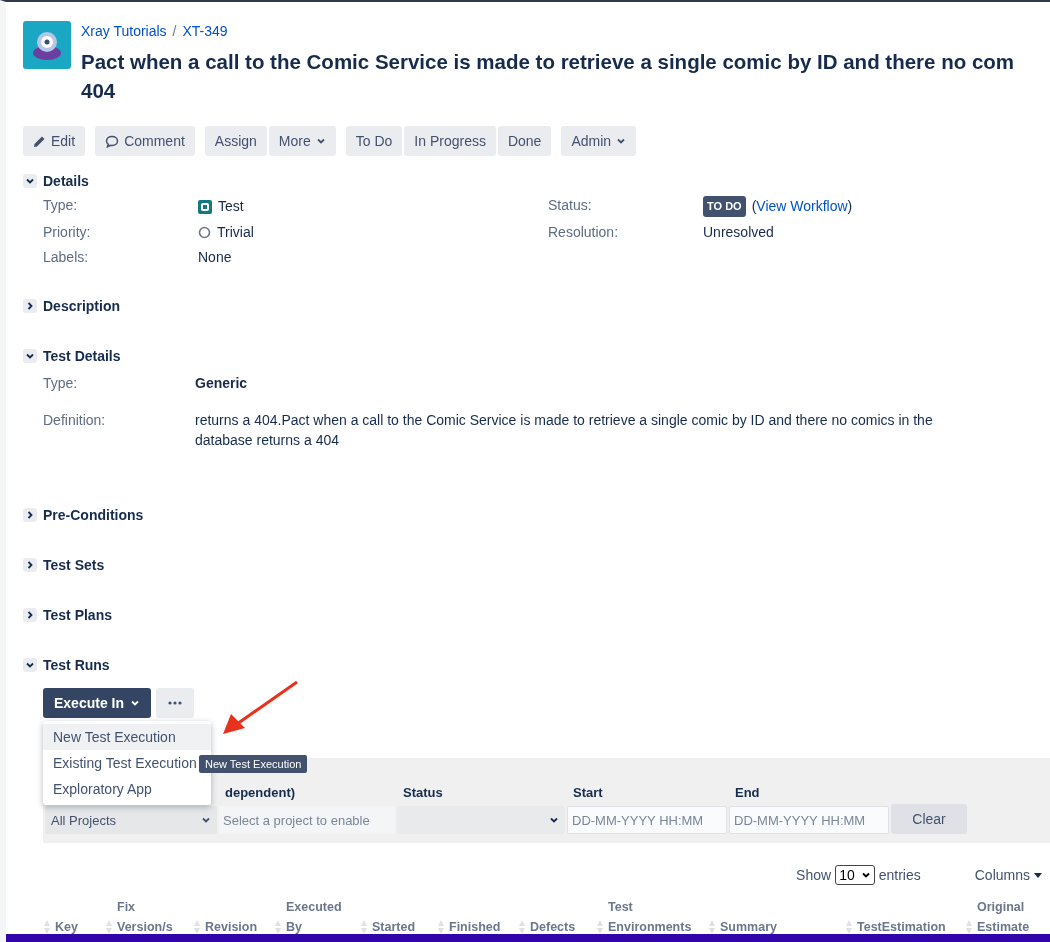 The height and width of the screenshot is (942, 1050). Describe the element at coordinates (75, 420) in the screenshot. I see `field-label: Definition:` at that location.